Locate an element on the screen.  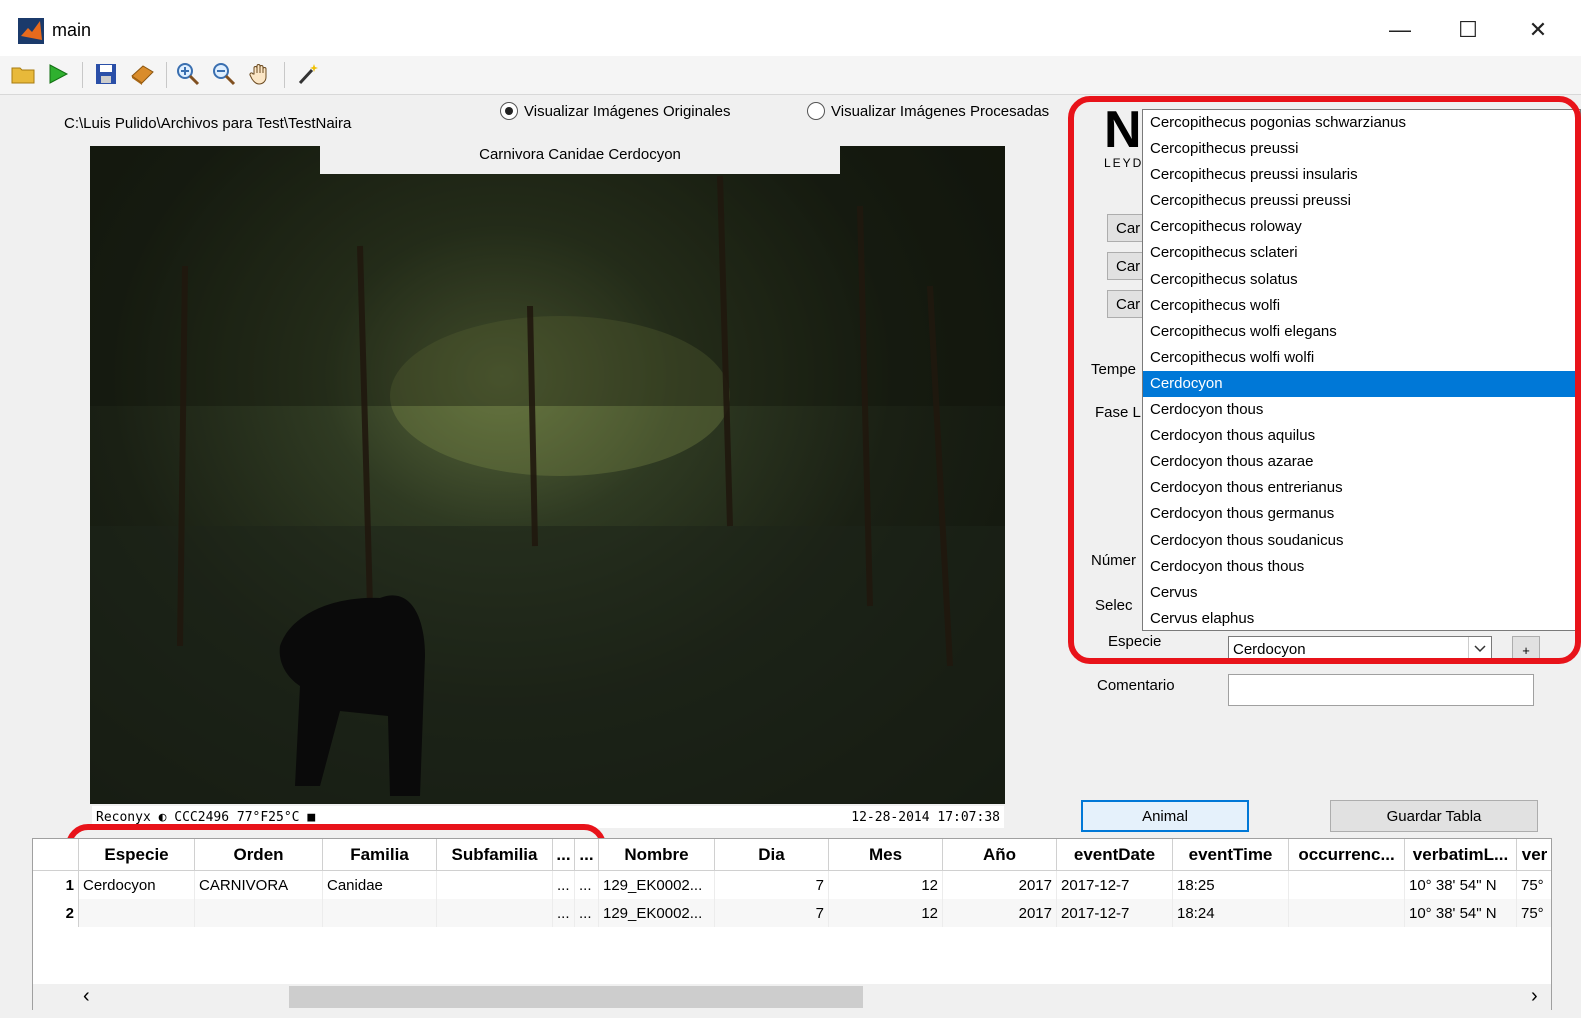
zoom-out-icon is located at coordinates (224, 74).